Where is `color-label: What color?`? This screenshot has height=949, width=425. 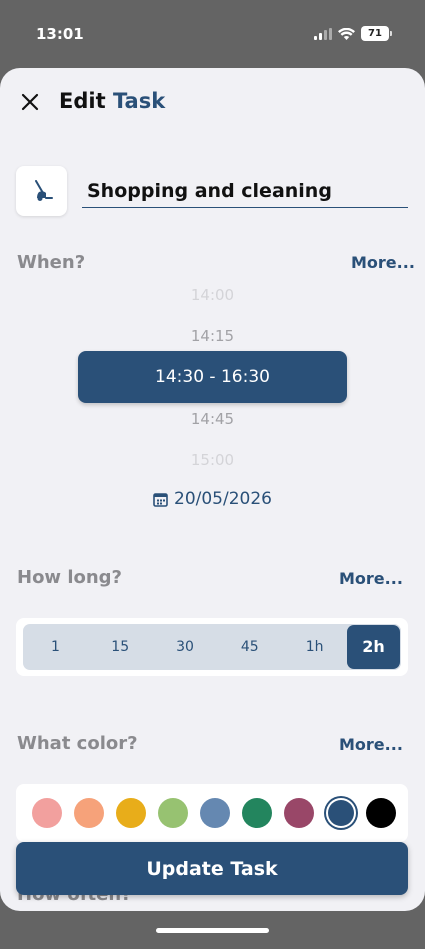
color-label: What color? is located at coordinates (77, 743).